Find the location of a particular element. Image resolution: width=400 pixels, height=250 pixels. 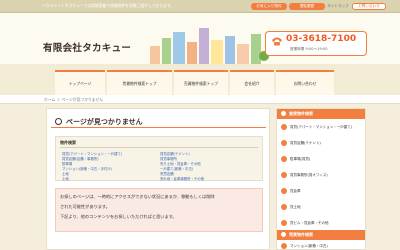

page-title-bar: ページが見つかりません is located at coordinates (158, 121).